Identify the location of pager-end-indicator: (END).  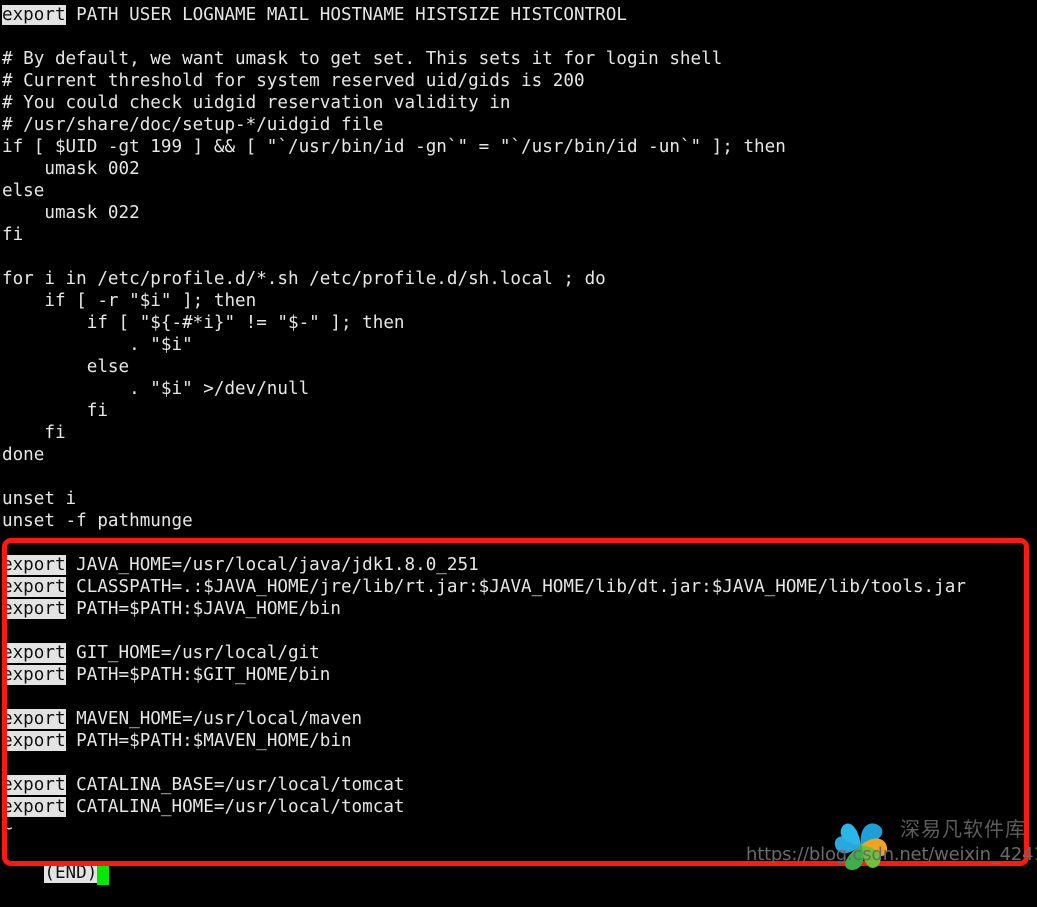
(71, 873).